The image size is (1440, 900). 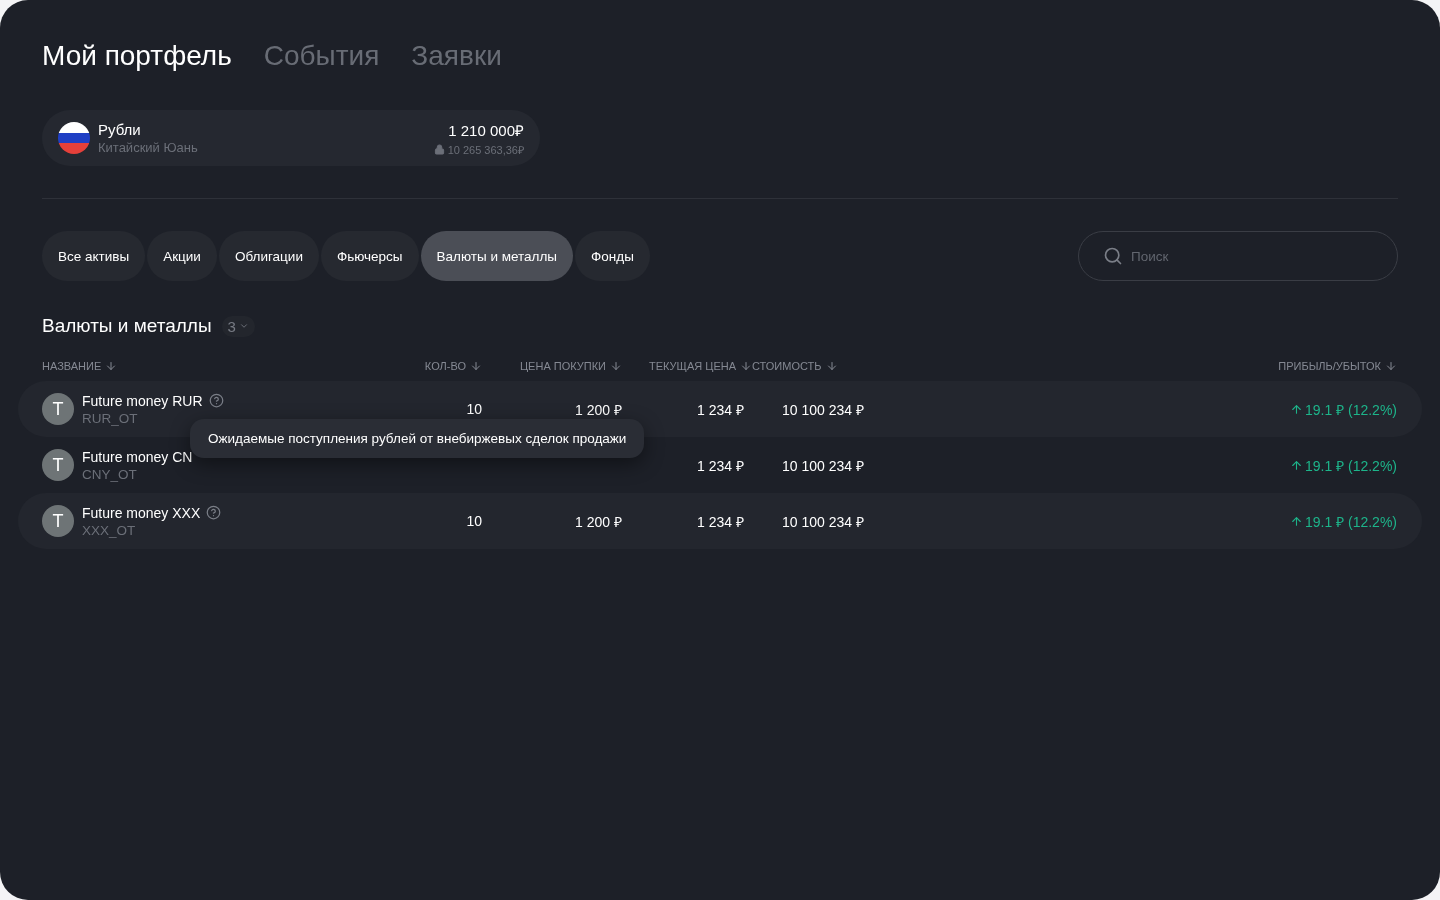 I want to click on filter-tab: Акции, so click(x=182, y=256).